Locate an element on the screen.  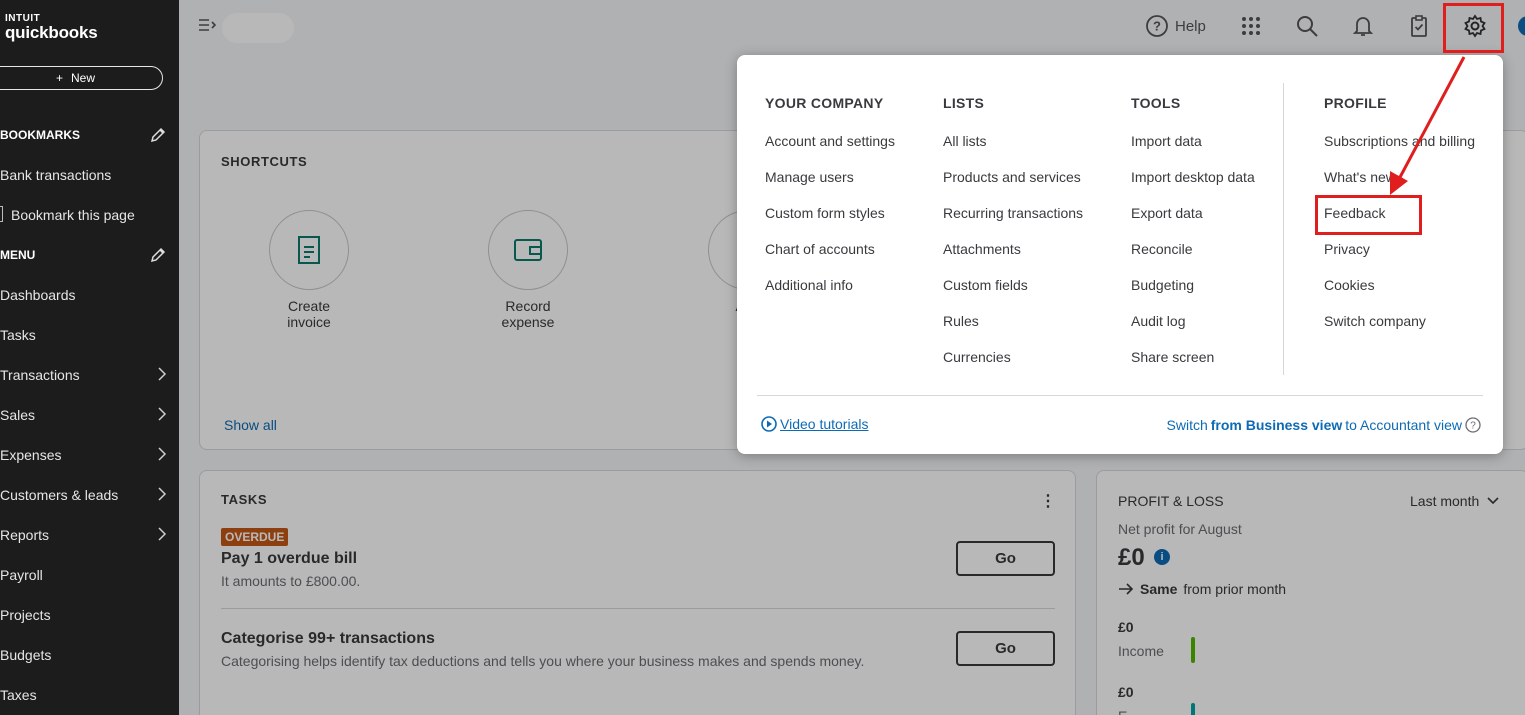
bookmarks-heading: BOOKMARKS is located at coordinates (40, 135).